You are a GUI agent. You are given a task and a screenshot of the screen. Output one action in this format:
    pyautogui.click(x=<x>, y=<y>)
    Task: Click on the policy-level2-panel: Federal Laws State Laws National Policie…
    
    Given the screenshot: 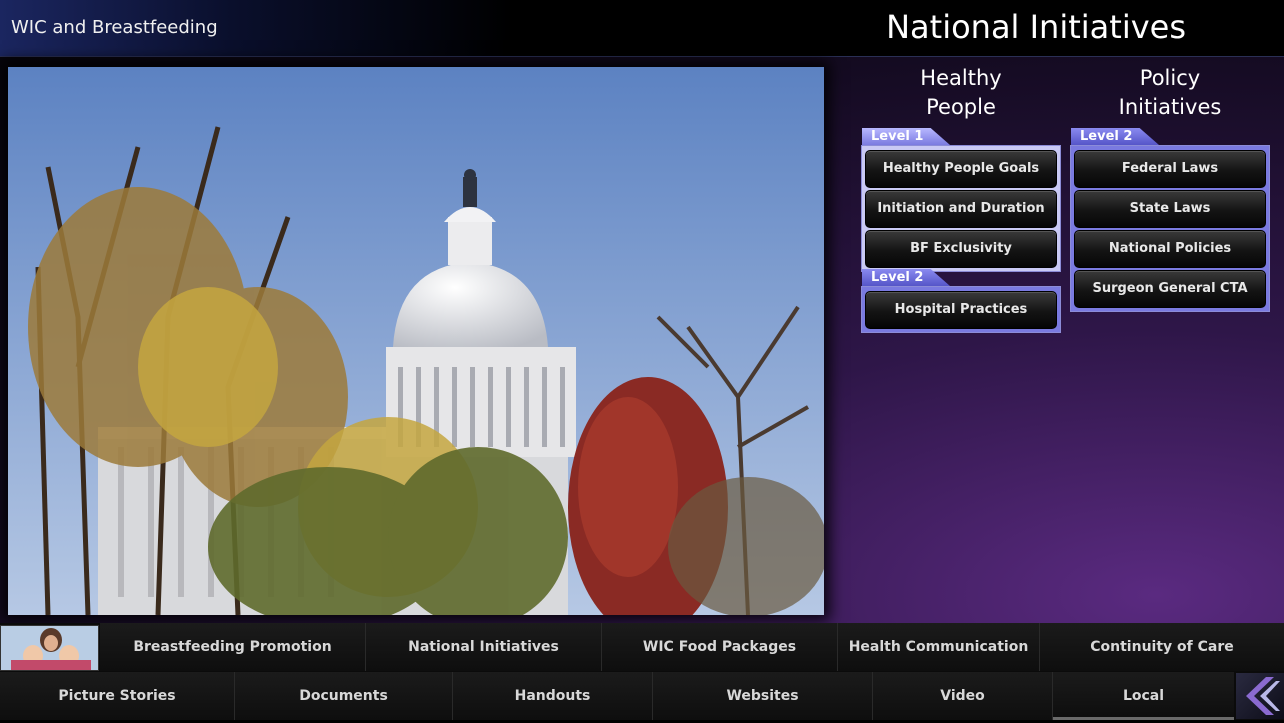 What is the action you would take?
    pyautogui.click(x=1170, y=228)
    